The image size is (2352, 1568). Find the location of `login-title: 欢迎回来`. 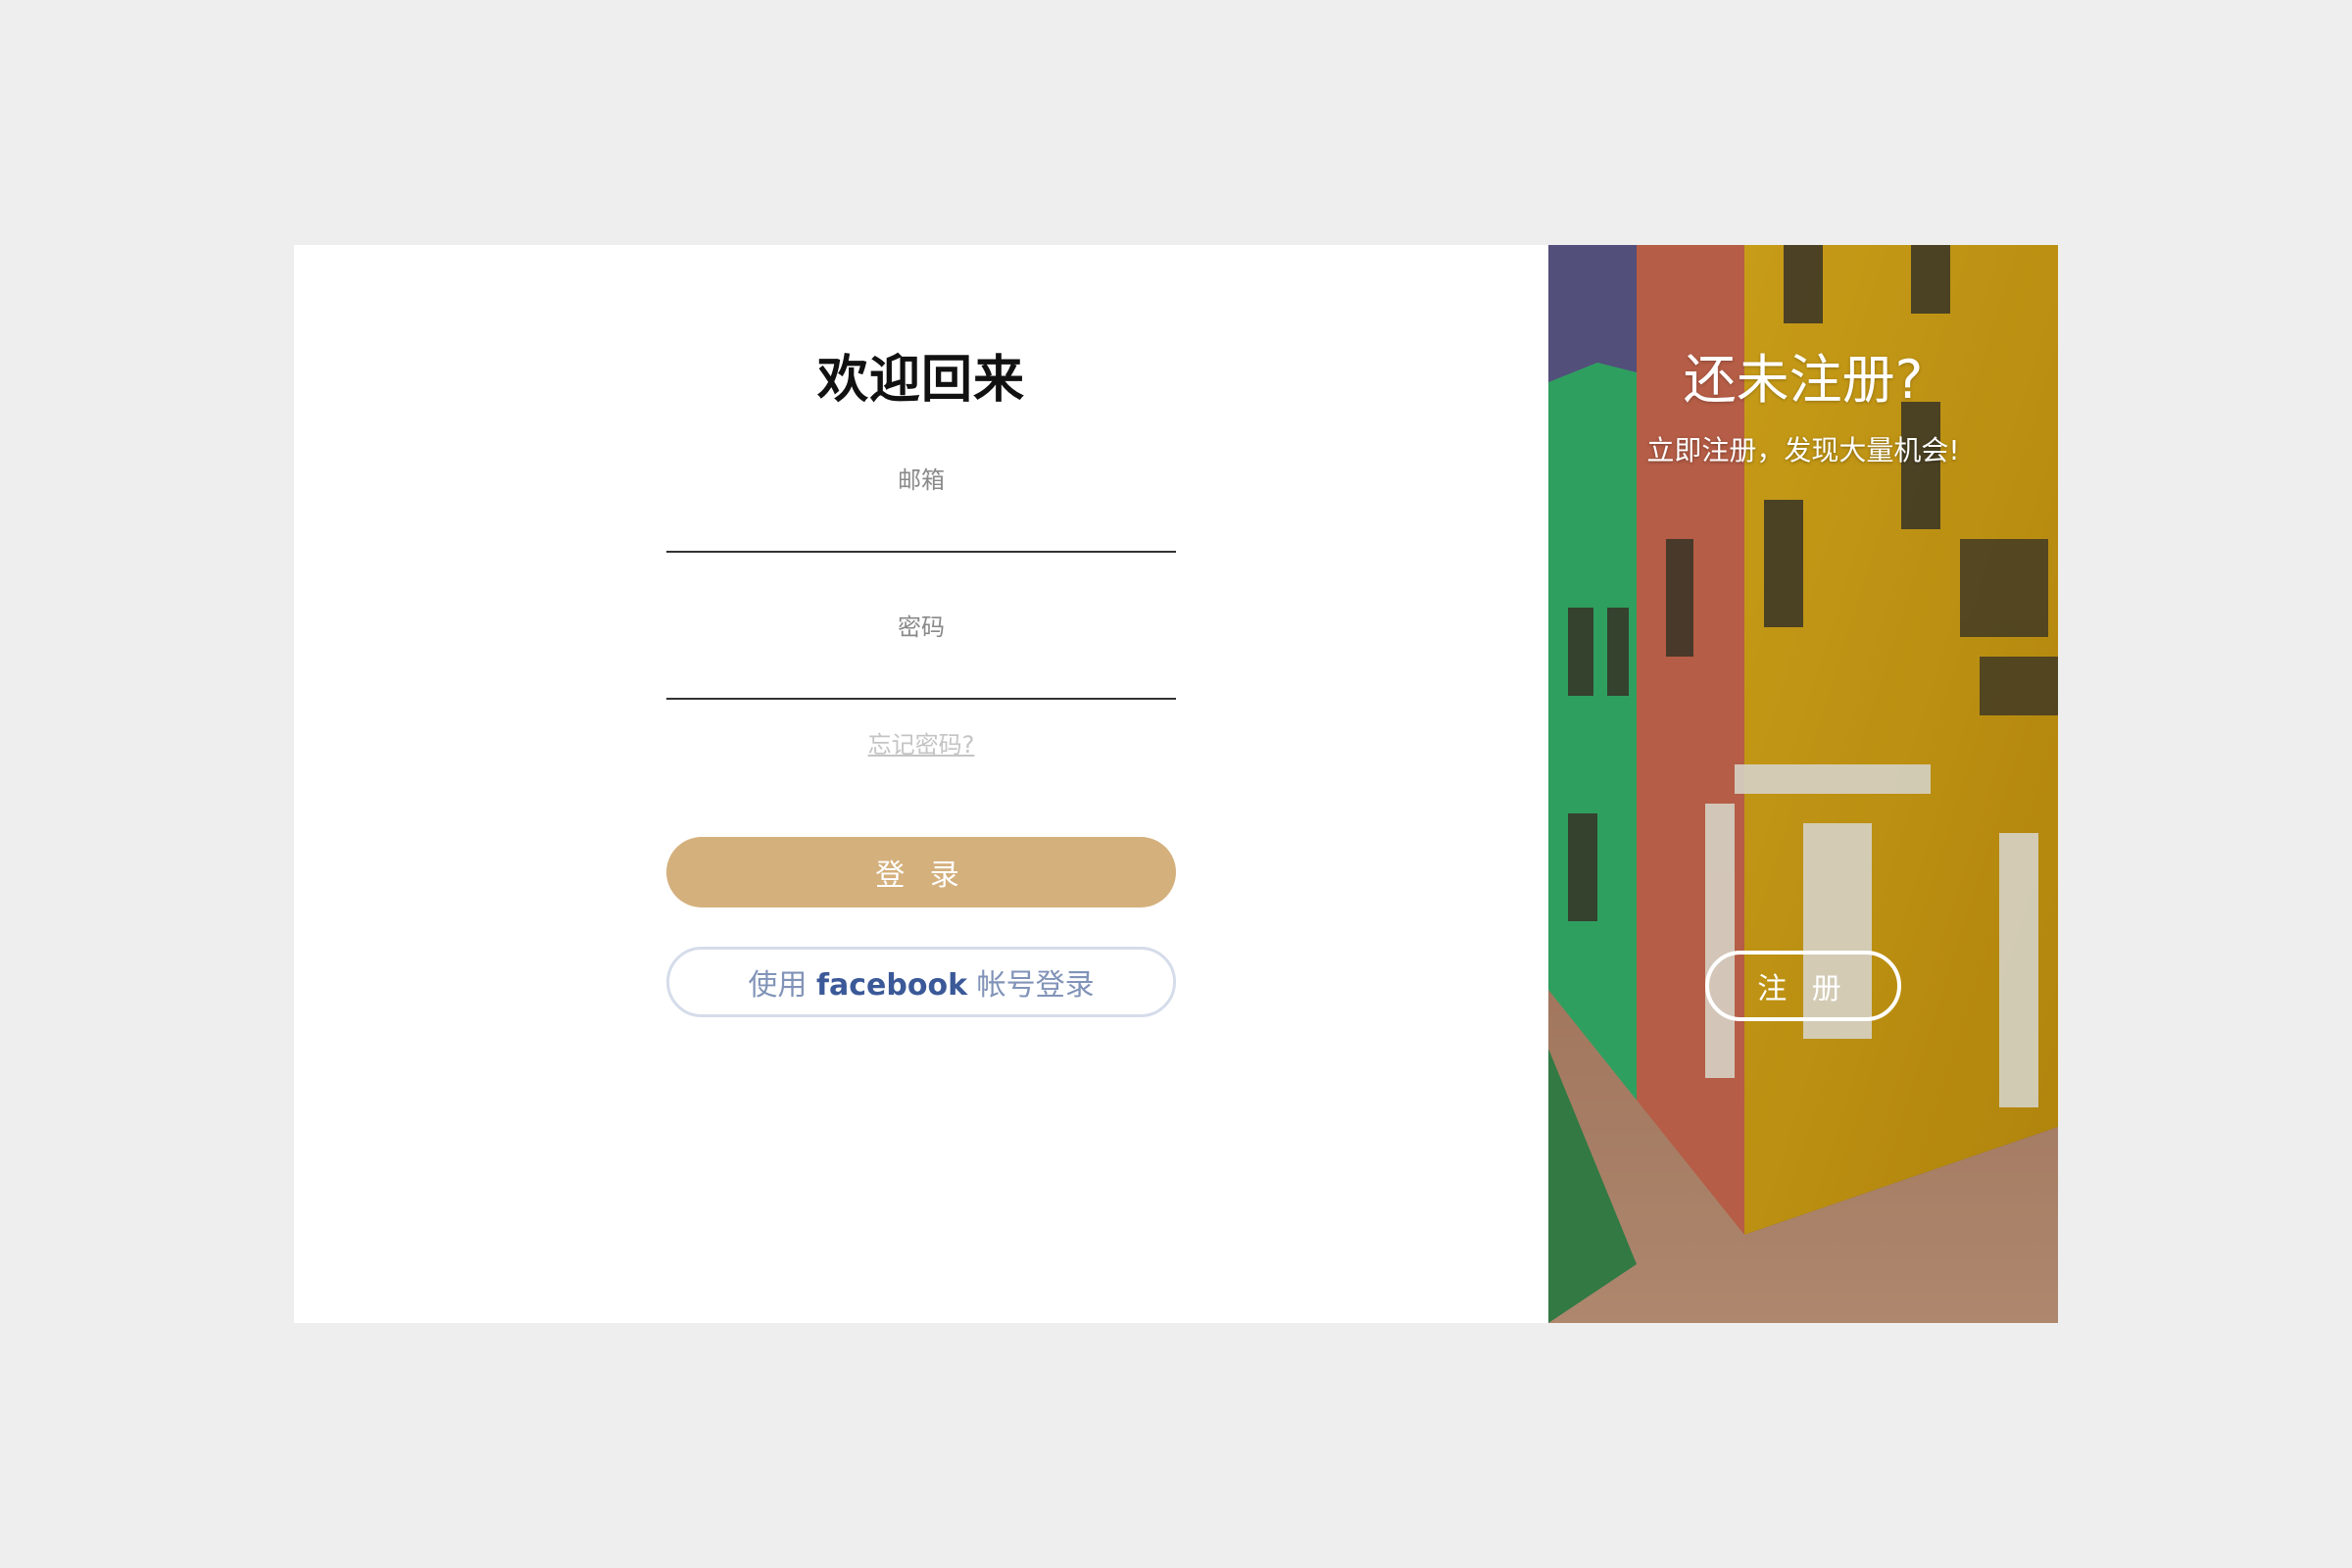

login-title: 欢迎回来 is located at coordinates (920, 380).